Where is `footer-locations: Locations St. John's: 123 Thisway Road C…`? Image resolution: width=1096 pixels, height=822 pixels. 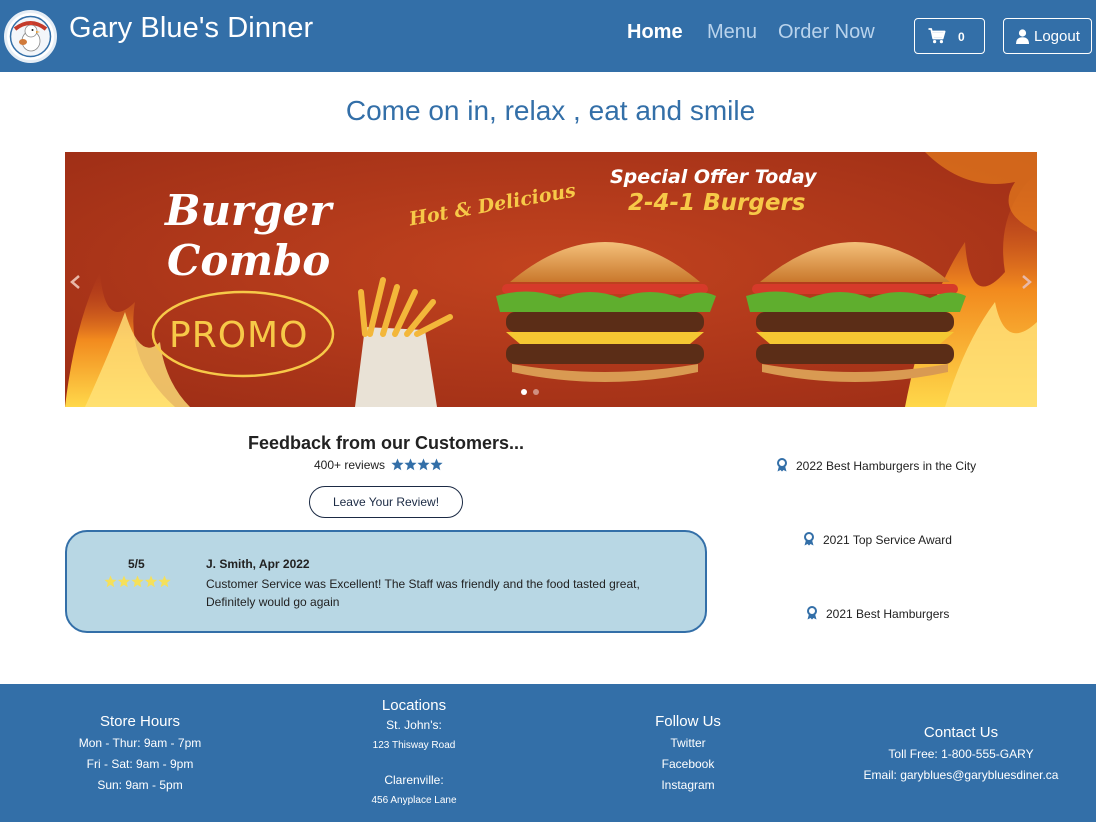
footer-locations: Locations St. John's: 123 Thisway Road C… is located at coordinates (414, 752).